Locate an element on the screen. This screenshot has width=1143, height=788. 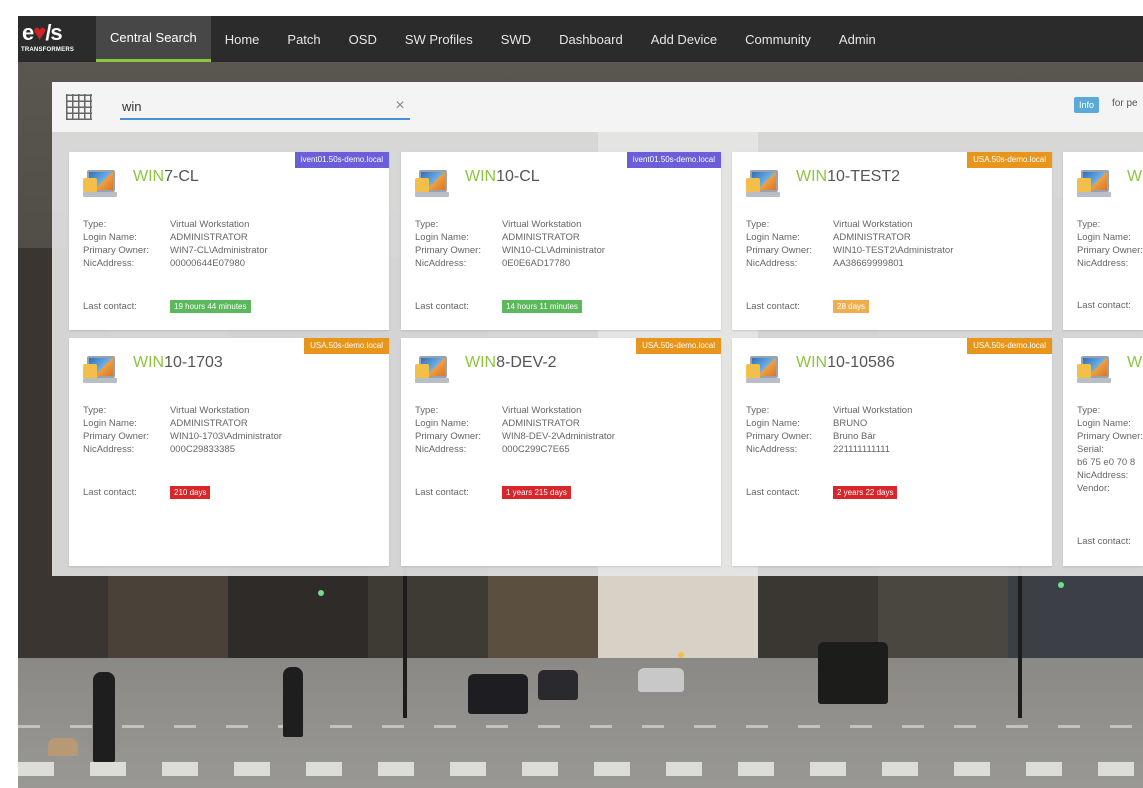
nav-patch: Patch is located at coordinates (303, 39).